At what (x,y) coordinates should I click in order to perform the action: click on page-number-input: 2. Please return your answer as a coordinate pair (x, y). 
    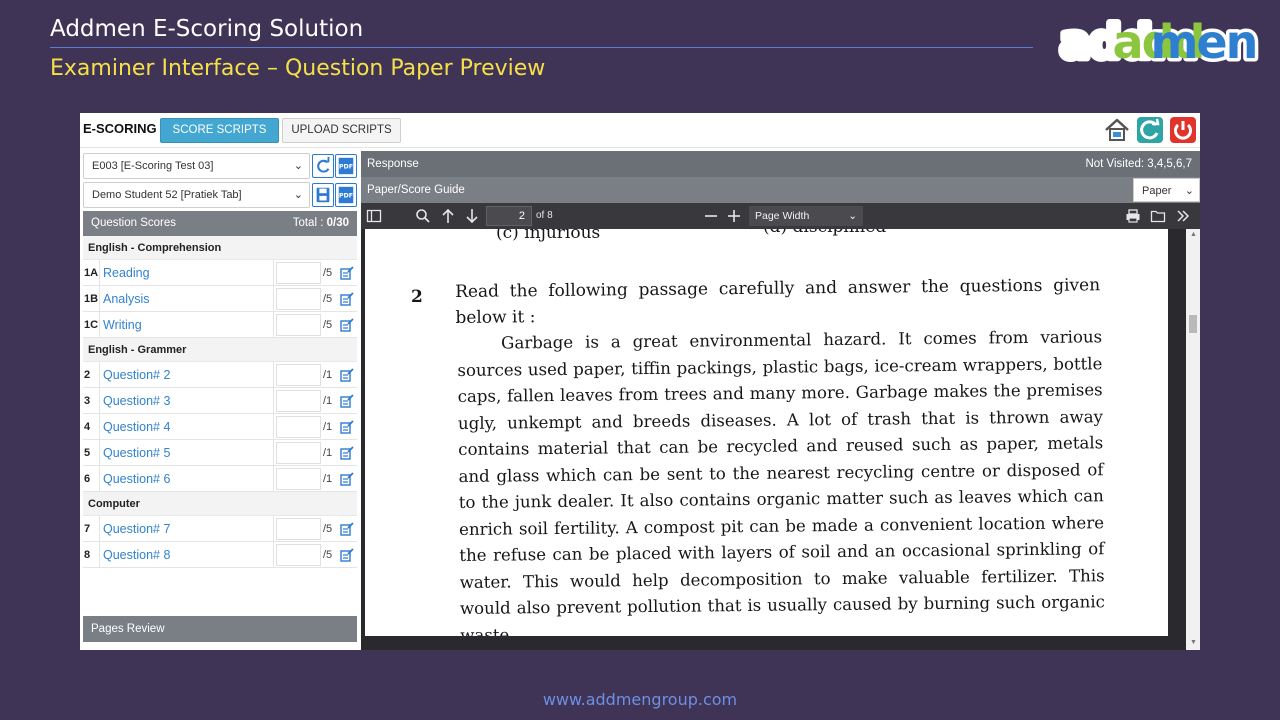
    Looking at the image, I should click on (509, 216).